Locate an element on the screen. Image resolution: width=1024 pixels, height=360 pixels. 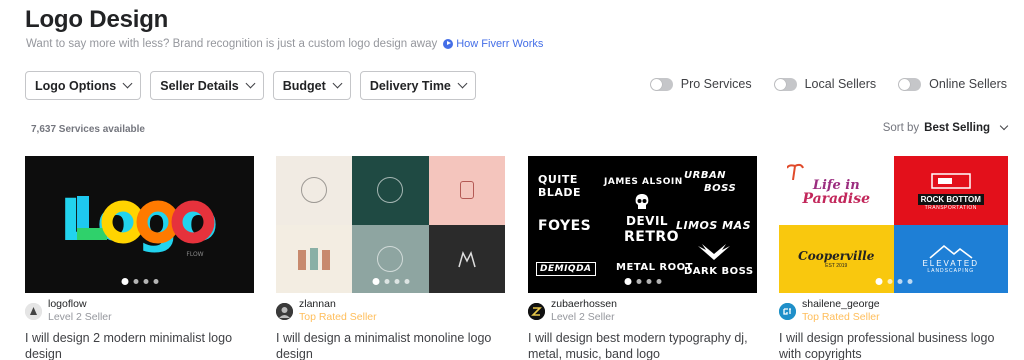
filter-logo-options: Logo Options is located at coordinates (83, 85).